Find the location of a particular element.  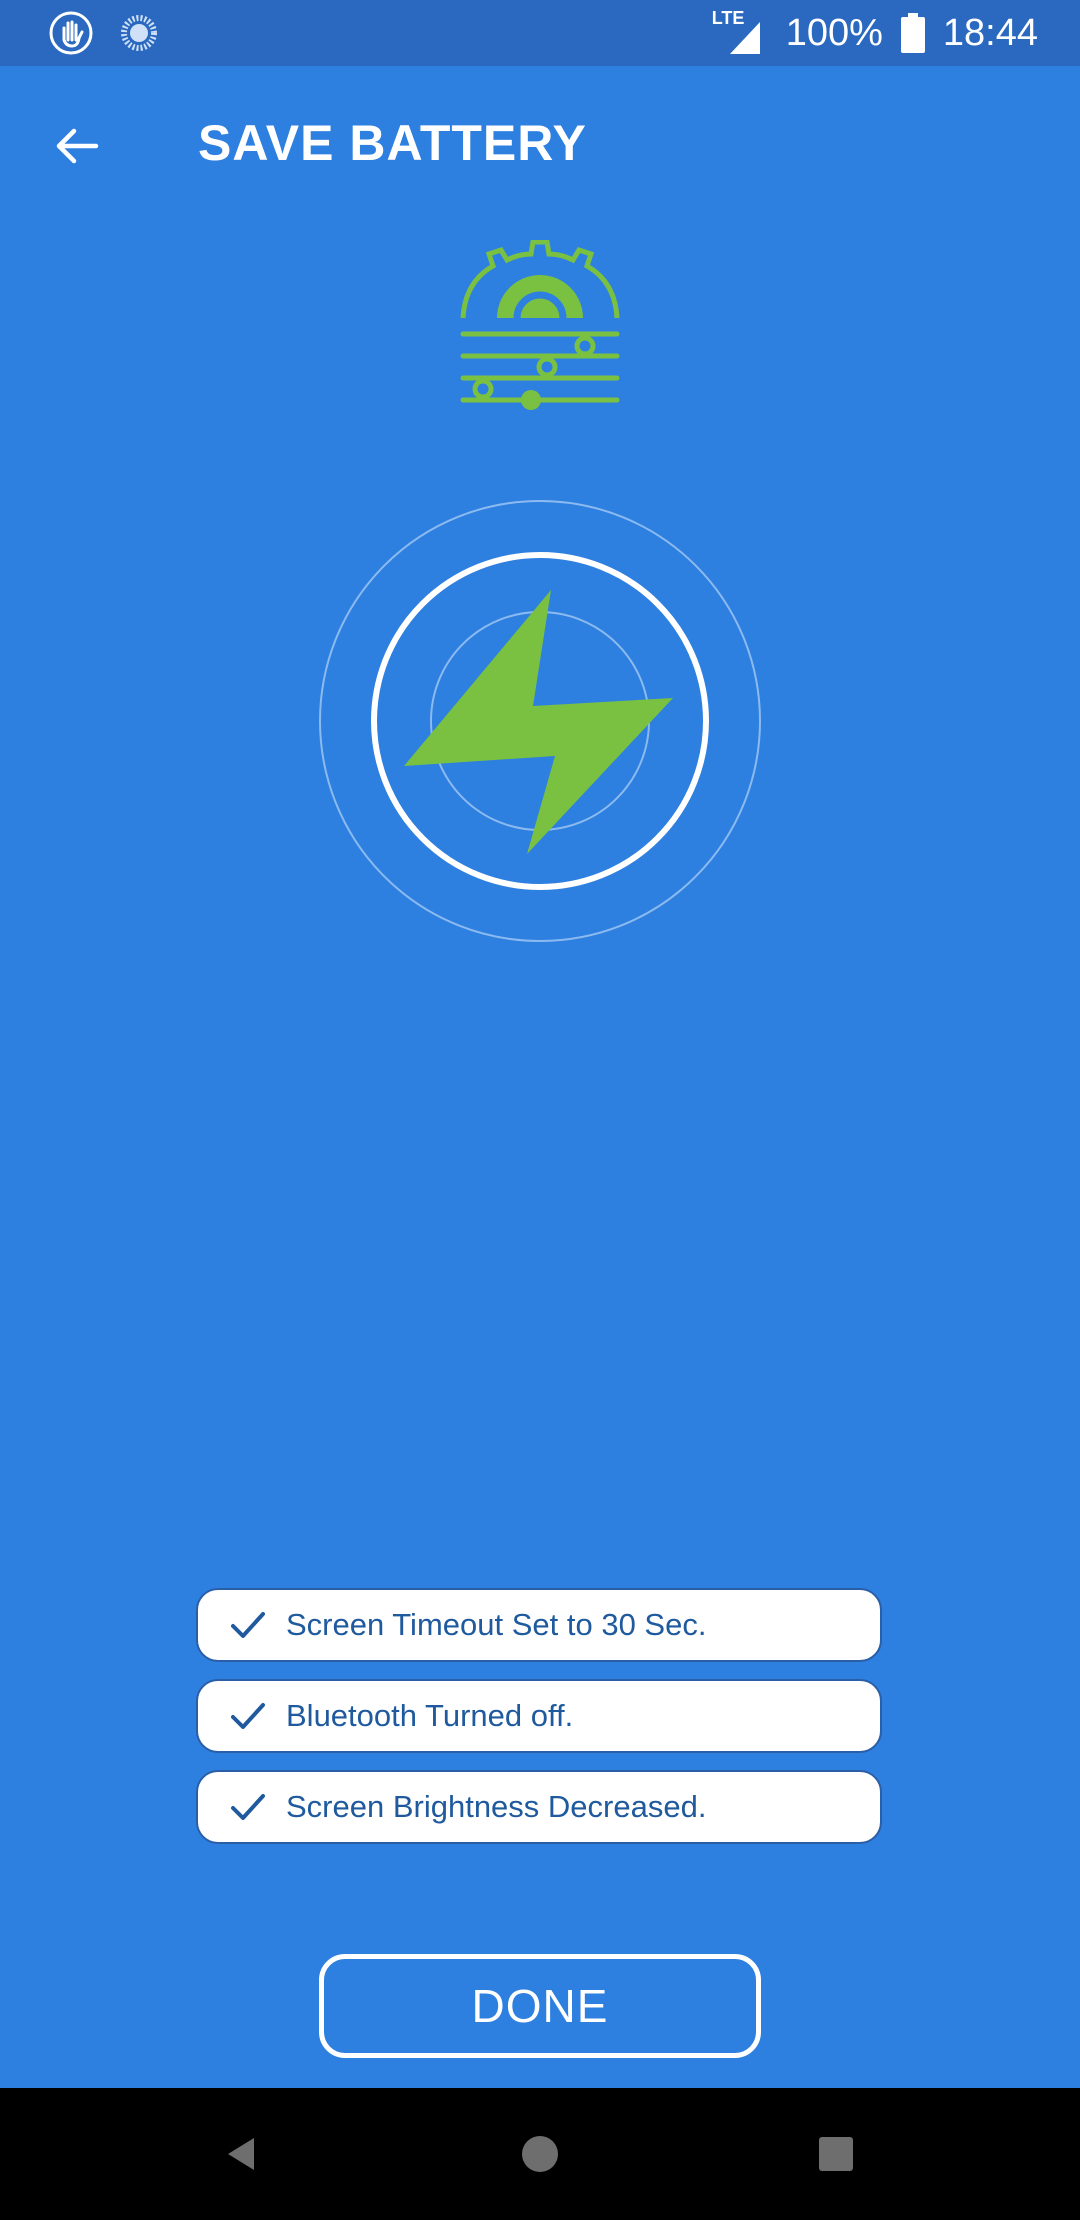

battery-icon is located at coordinates (912, 33).